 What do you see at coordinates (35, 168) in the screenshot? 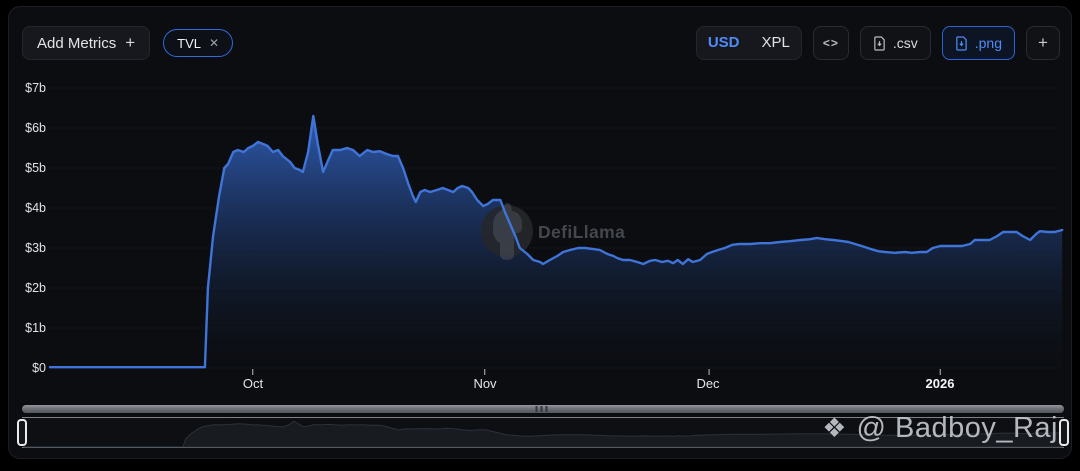
I see `y-tick-5b: $5b` at bounding box center [35, 168].